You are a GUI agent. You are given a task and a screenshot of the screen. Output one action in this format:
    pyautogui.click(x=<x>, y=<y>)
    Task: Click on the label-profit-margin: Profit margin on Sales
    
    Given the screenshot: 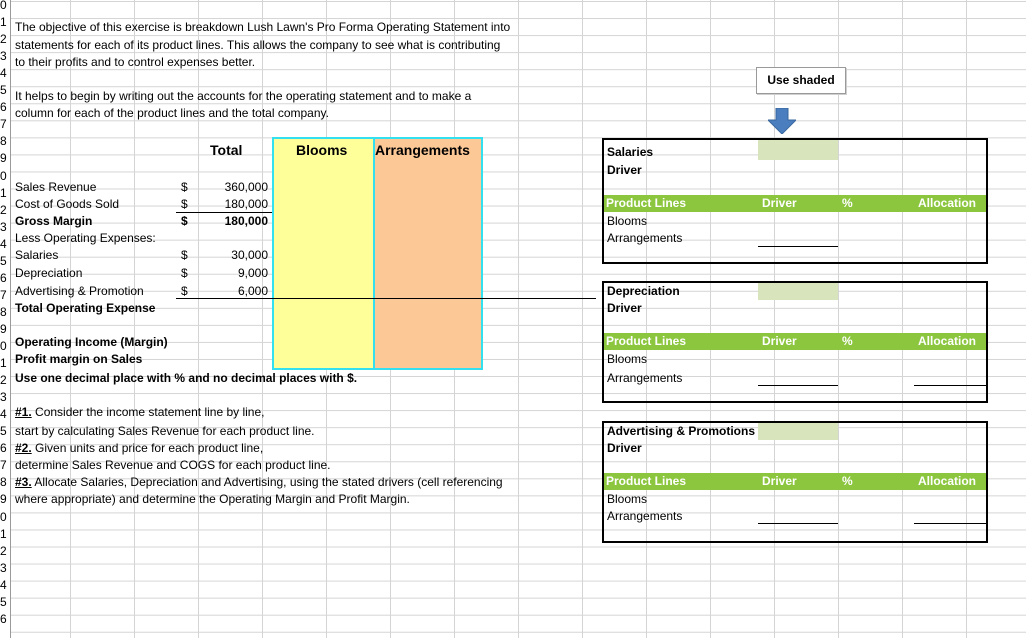 What is the action you would take?
    pyautogui.click(x=79, y=359)
    